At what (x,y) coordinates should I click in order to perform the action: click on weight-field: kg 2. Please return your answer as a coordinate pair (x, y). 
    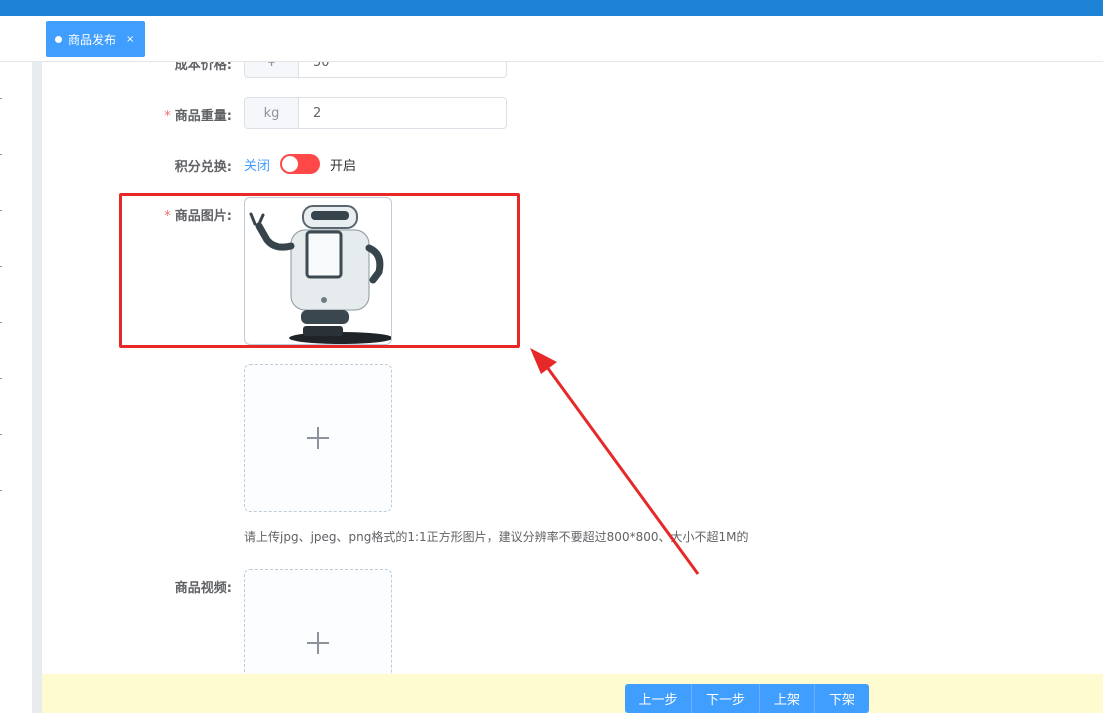
    Looking at the image, I should click on (375, 113).